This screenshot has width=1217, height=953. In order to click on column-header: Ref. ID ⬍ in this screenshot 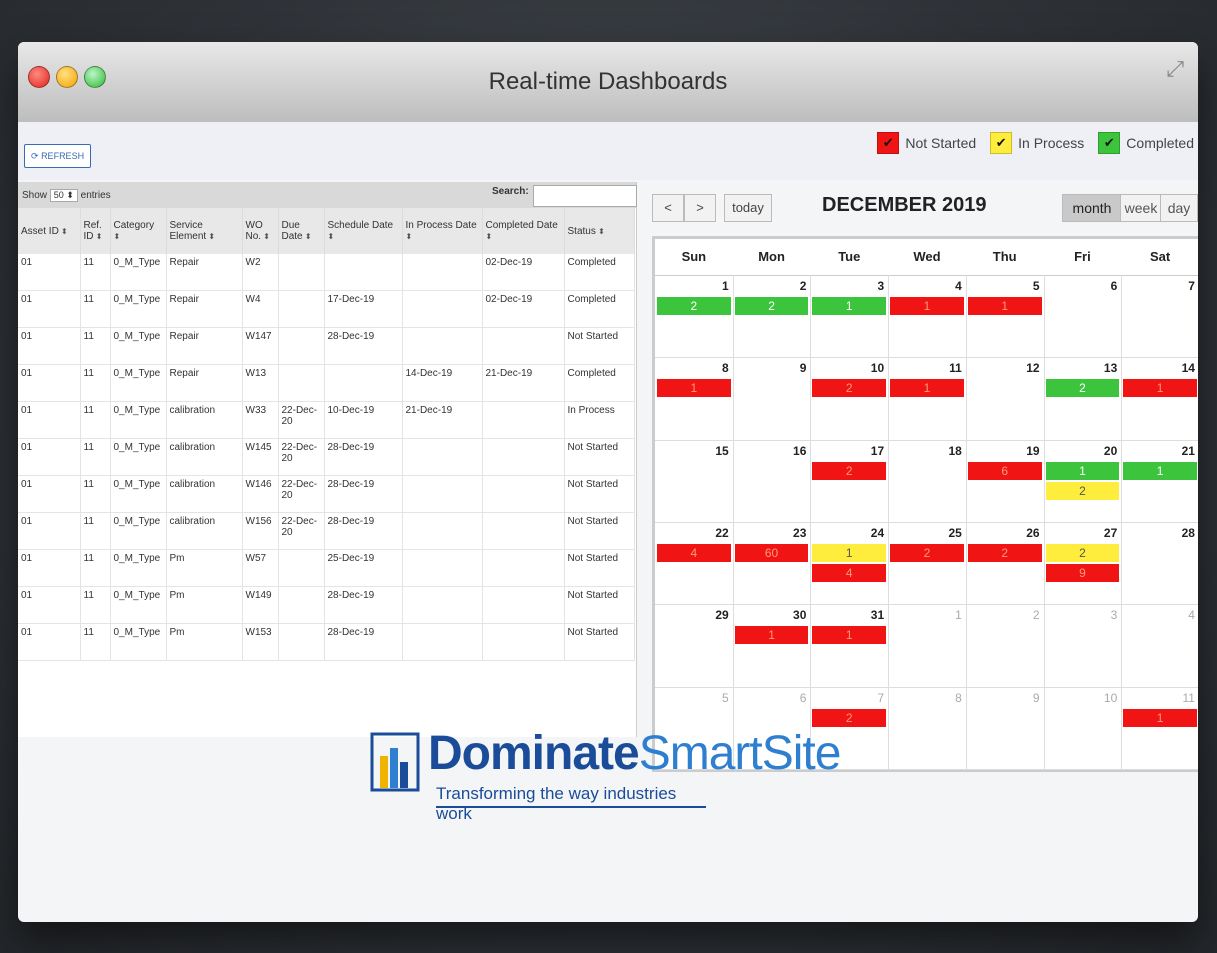, I will do `click(95, 231)`.